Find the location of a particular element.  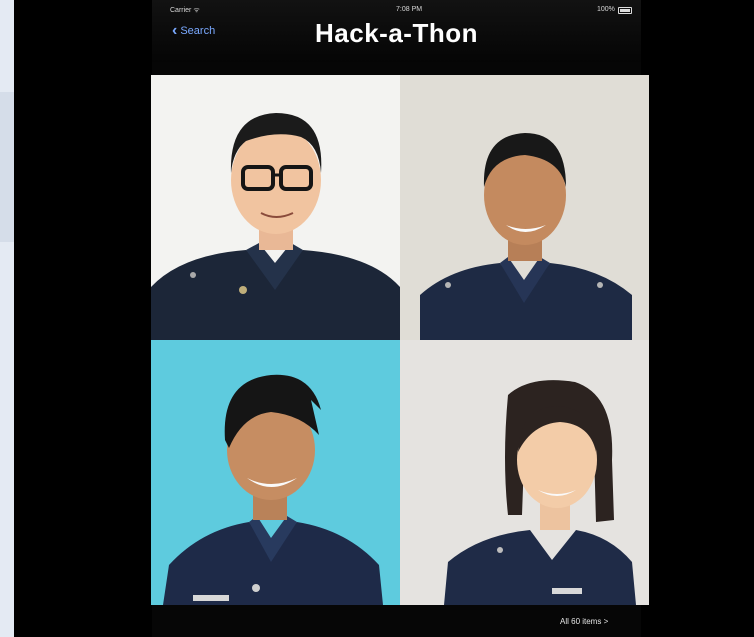

carrier-label: Carrier ᯤ is located at coordinates (185, 10).